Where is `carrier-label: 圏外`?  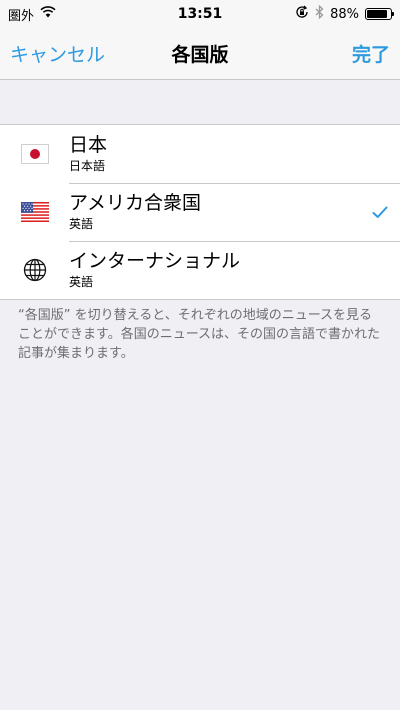 carrier-label: 圏外 is located at coordinates (21, 16).